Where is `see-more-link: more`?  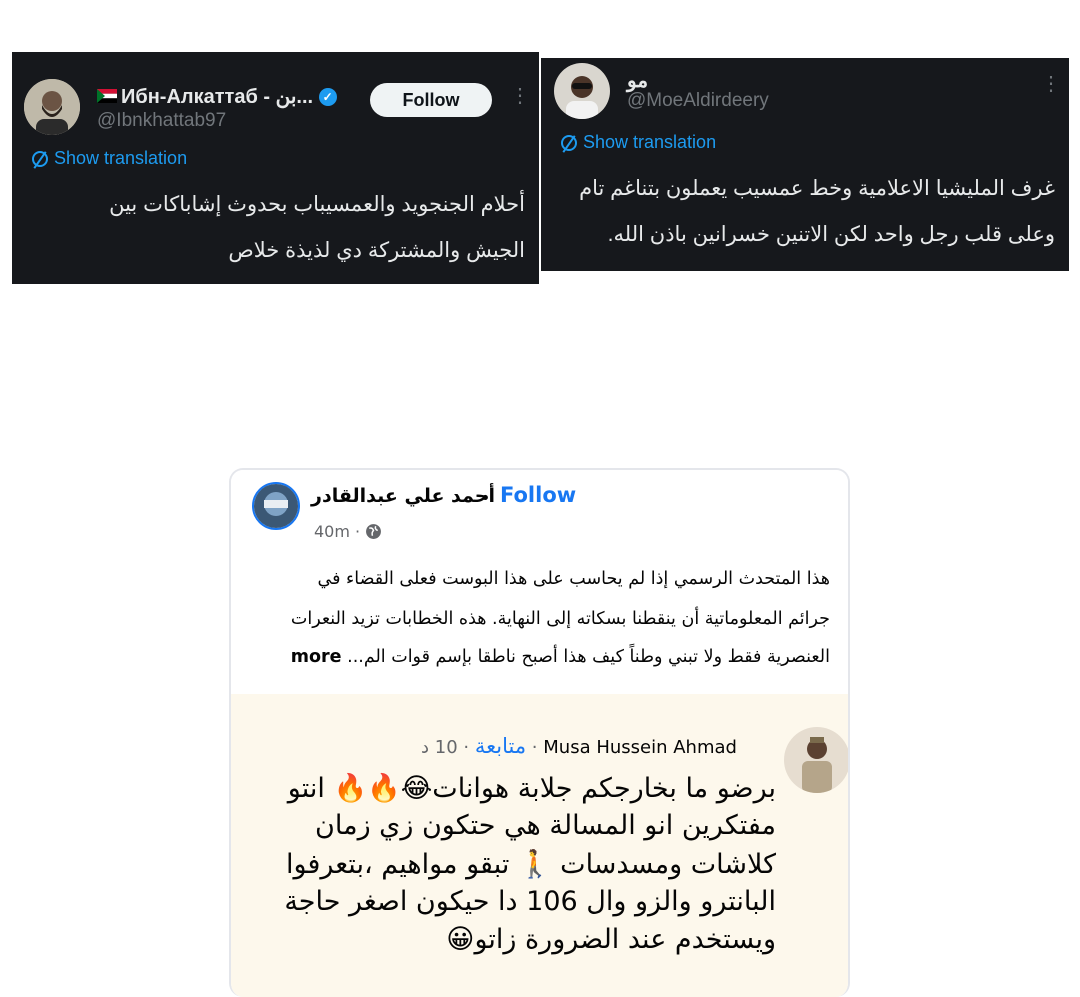
see-more-link: more is located at coordinates (316, 657).